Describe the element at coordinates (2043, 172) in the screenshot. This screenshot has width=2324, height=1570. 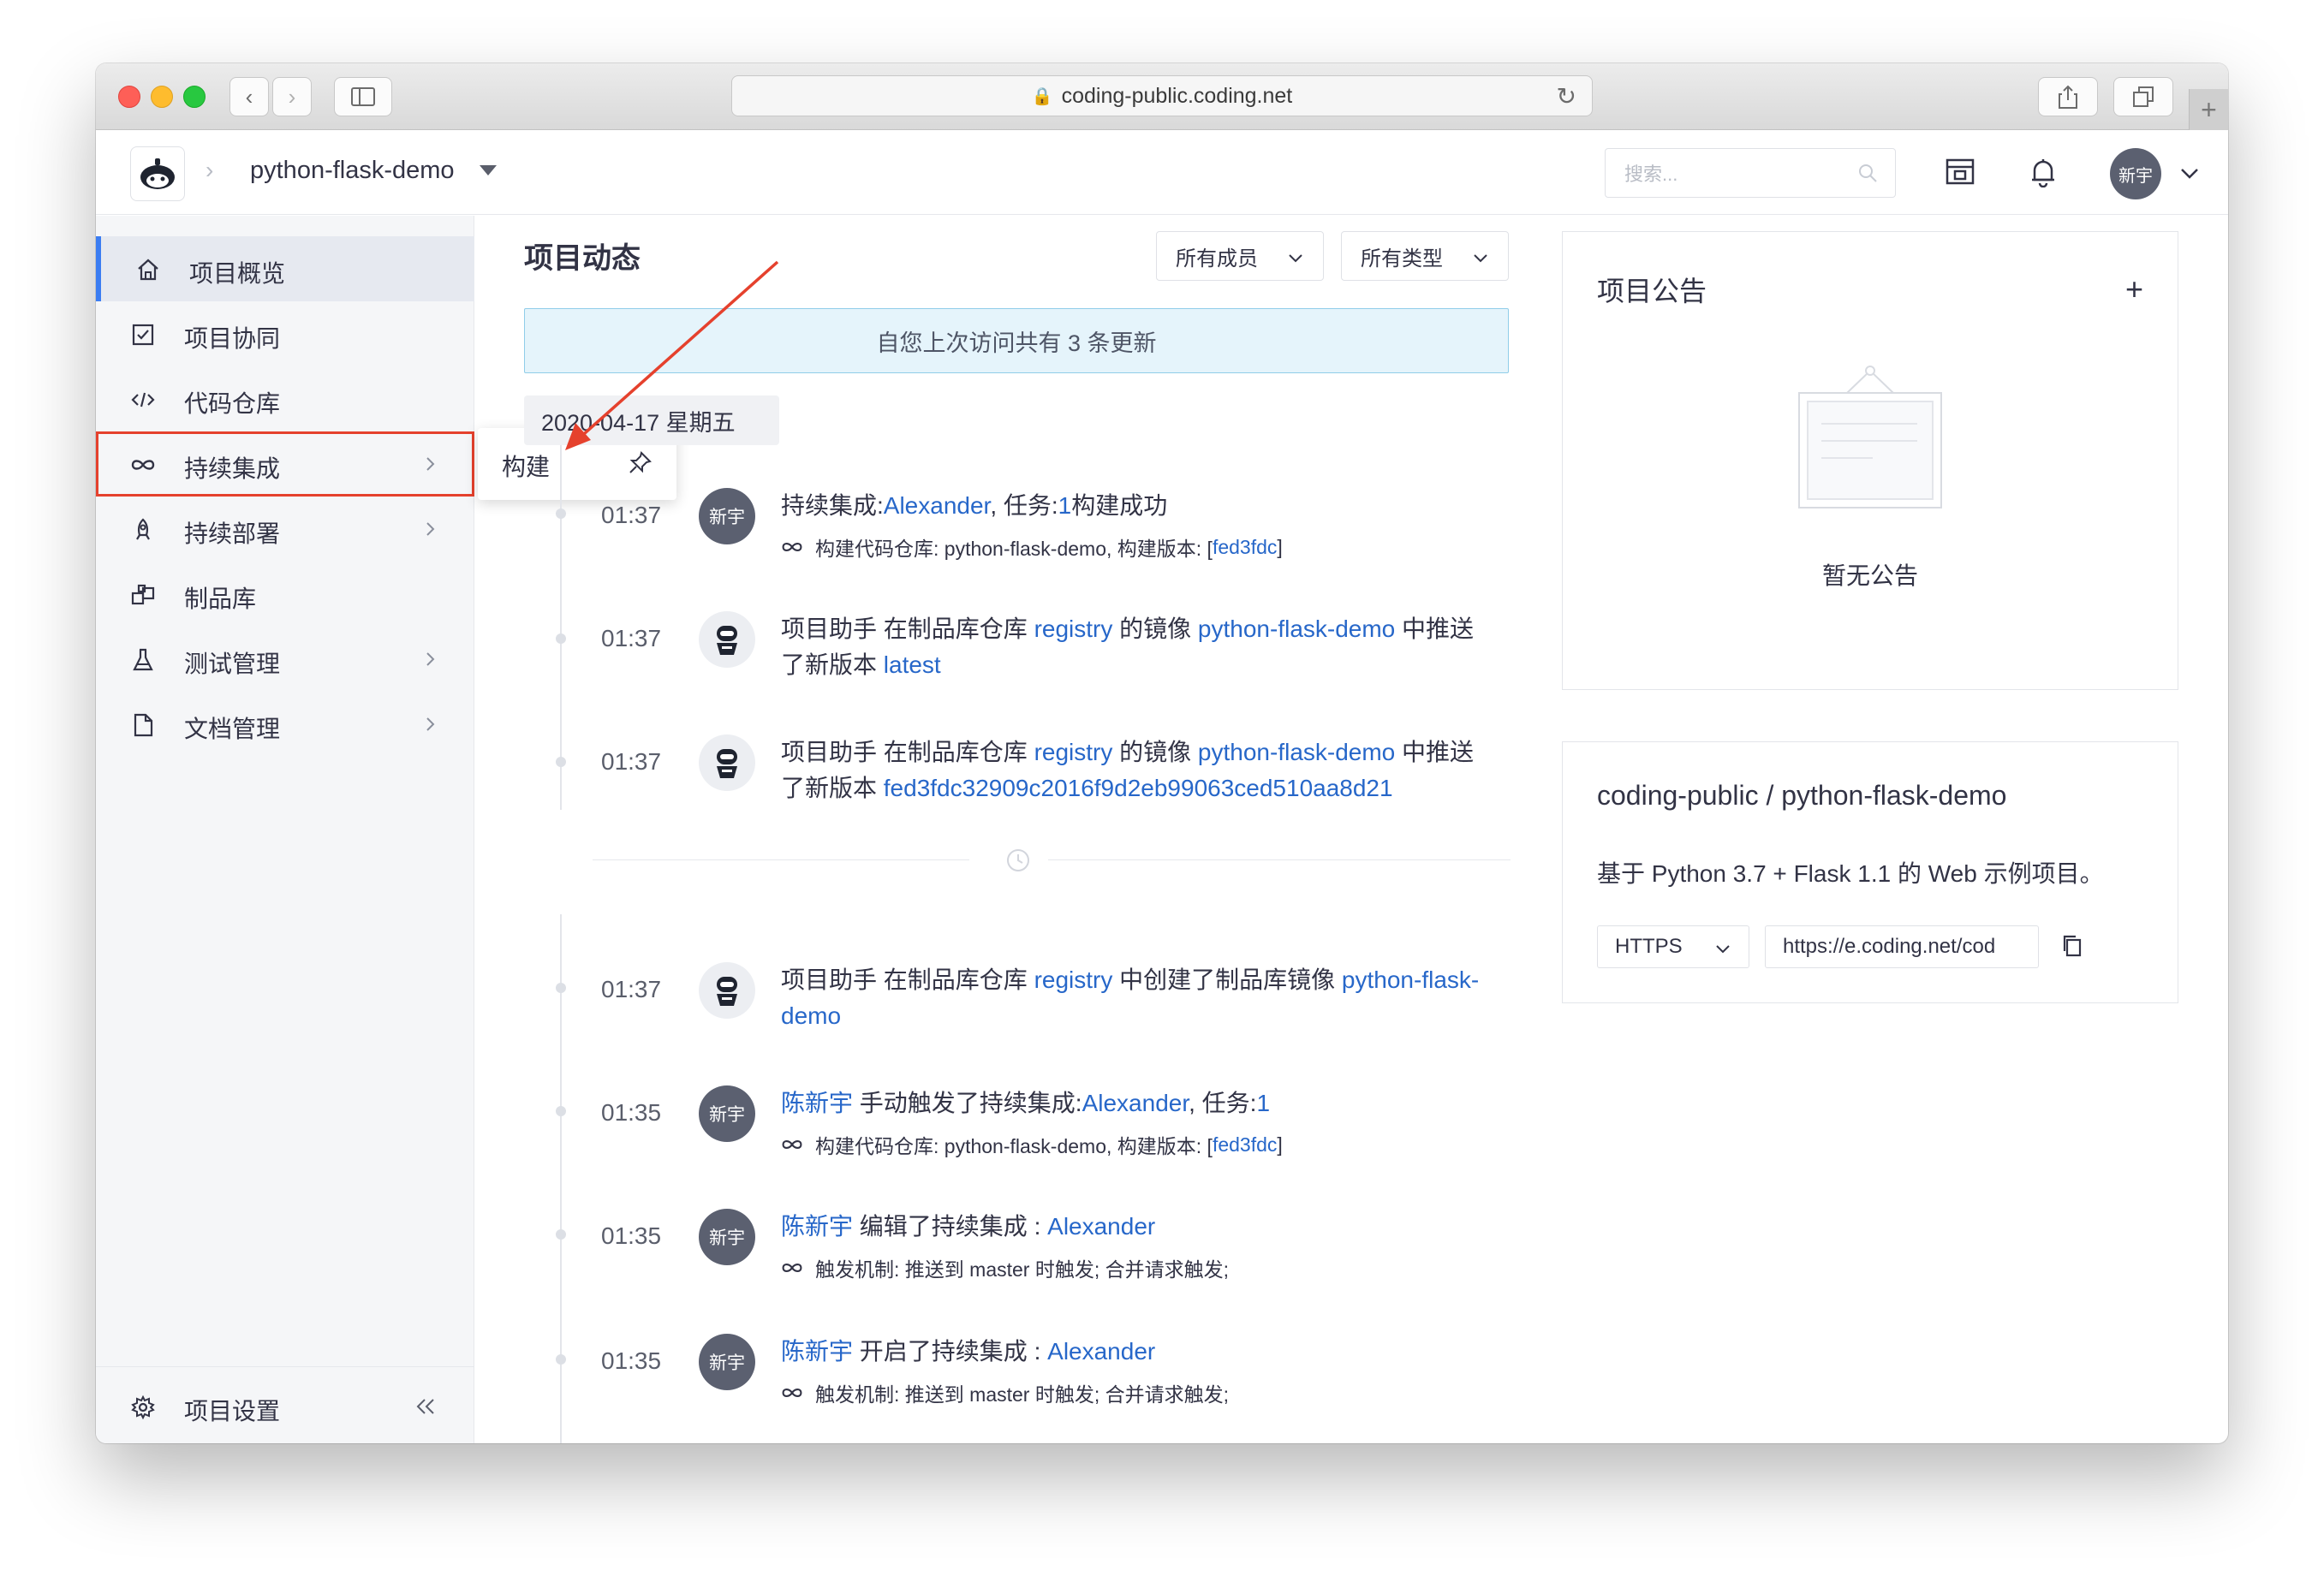
I see `bell-icon` at that location.